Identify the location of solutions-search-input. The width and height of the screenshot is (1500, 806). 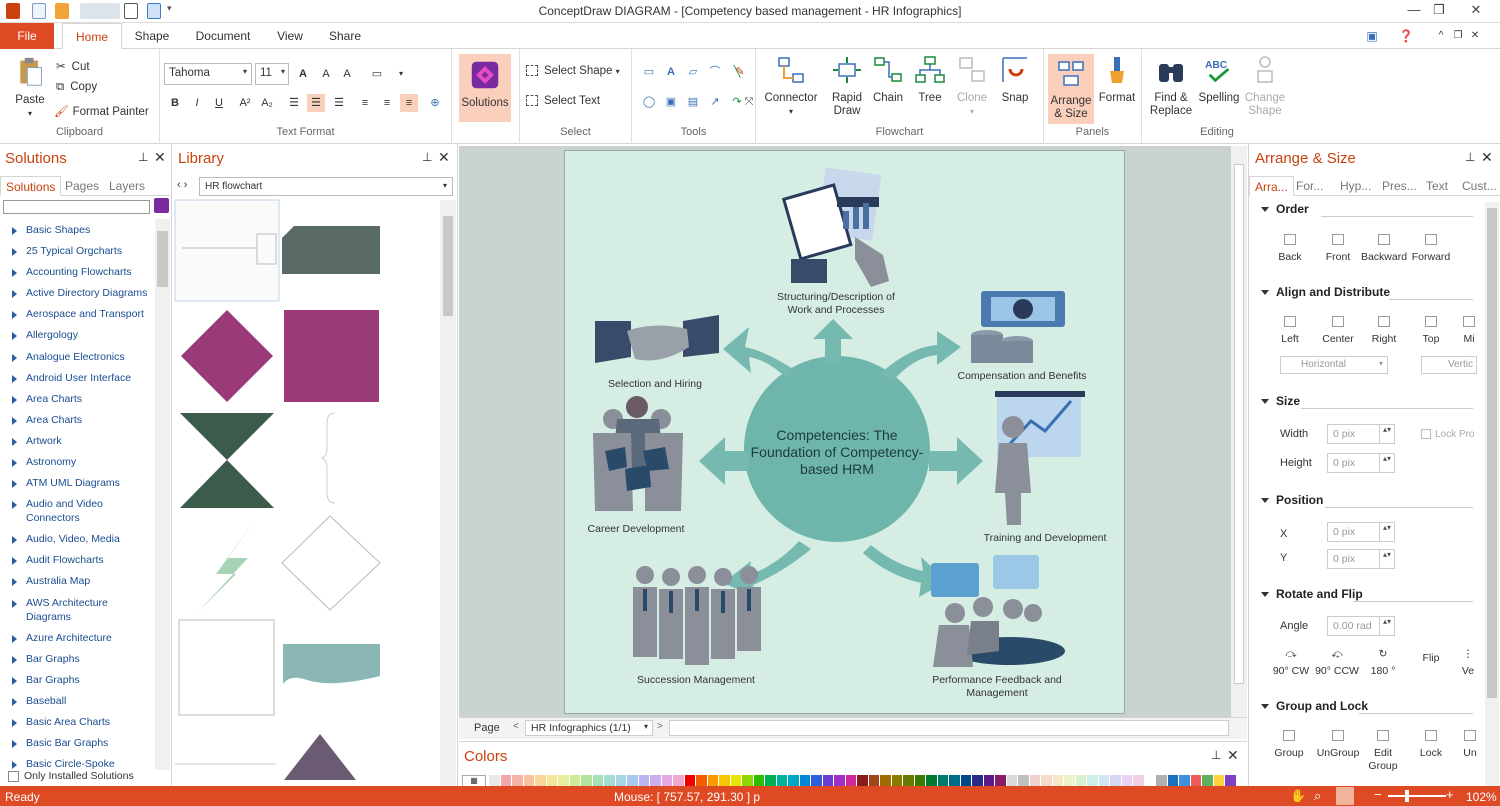
(76, 207).